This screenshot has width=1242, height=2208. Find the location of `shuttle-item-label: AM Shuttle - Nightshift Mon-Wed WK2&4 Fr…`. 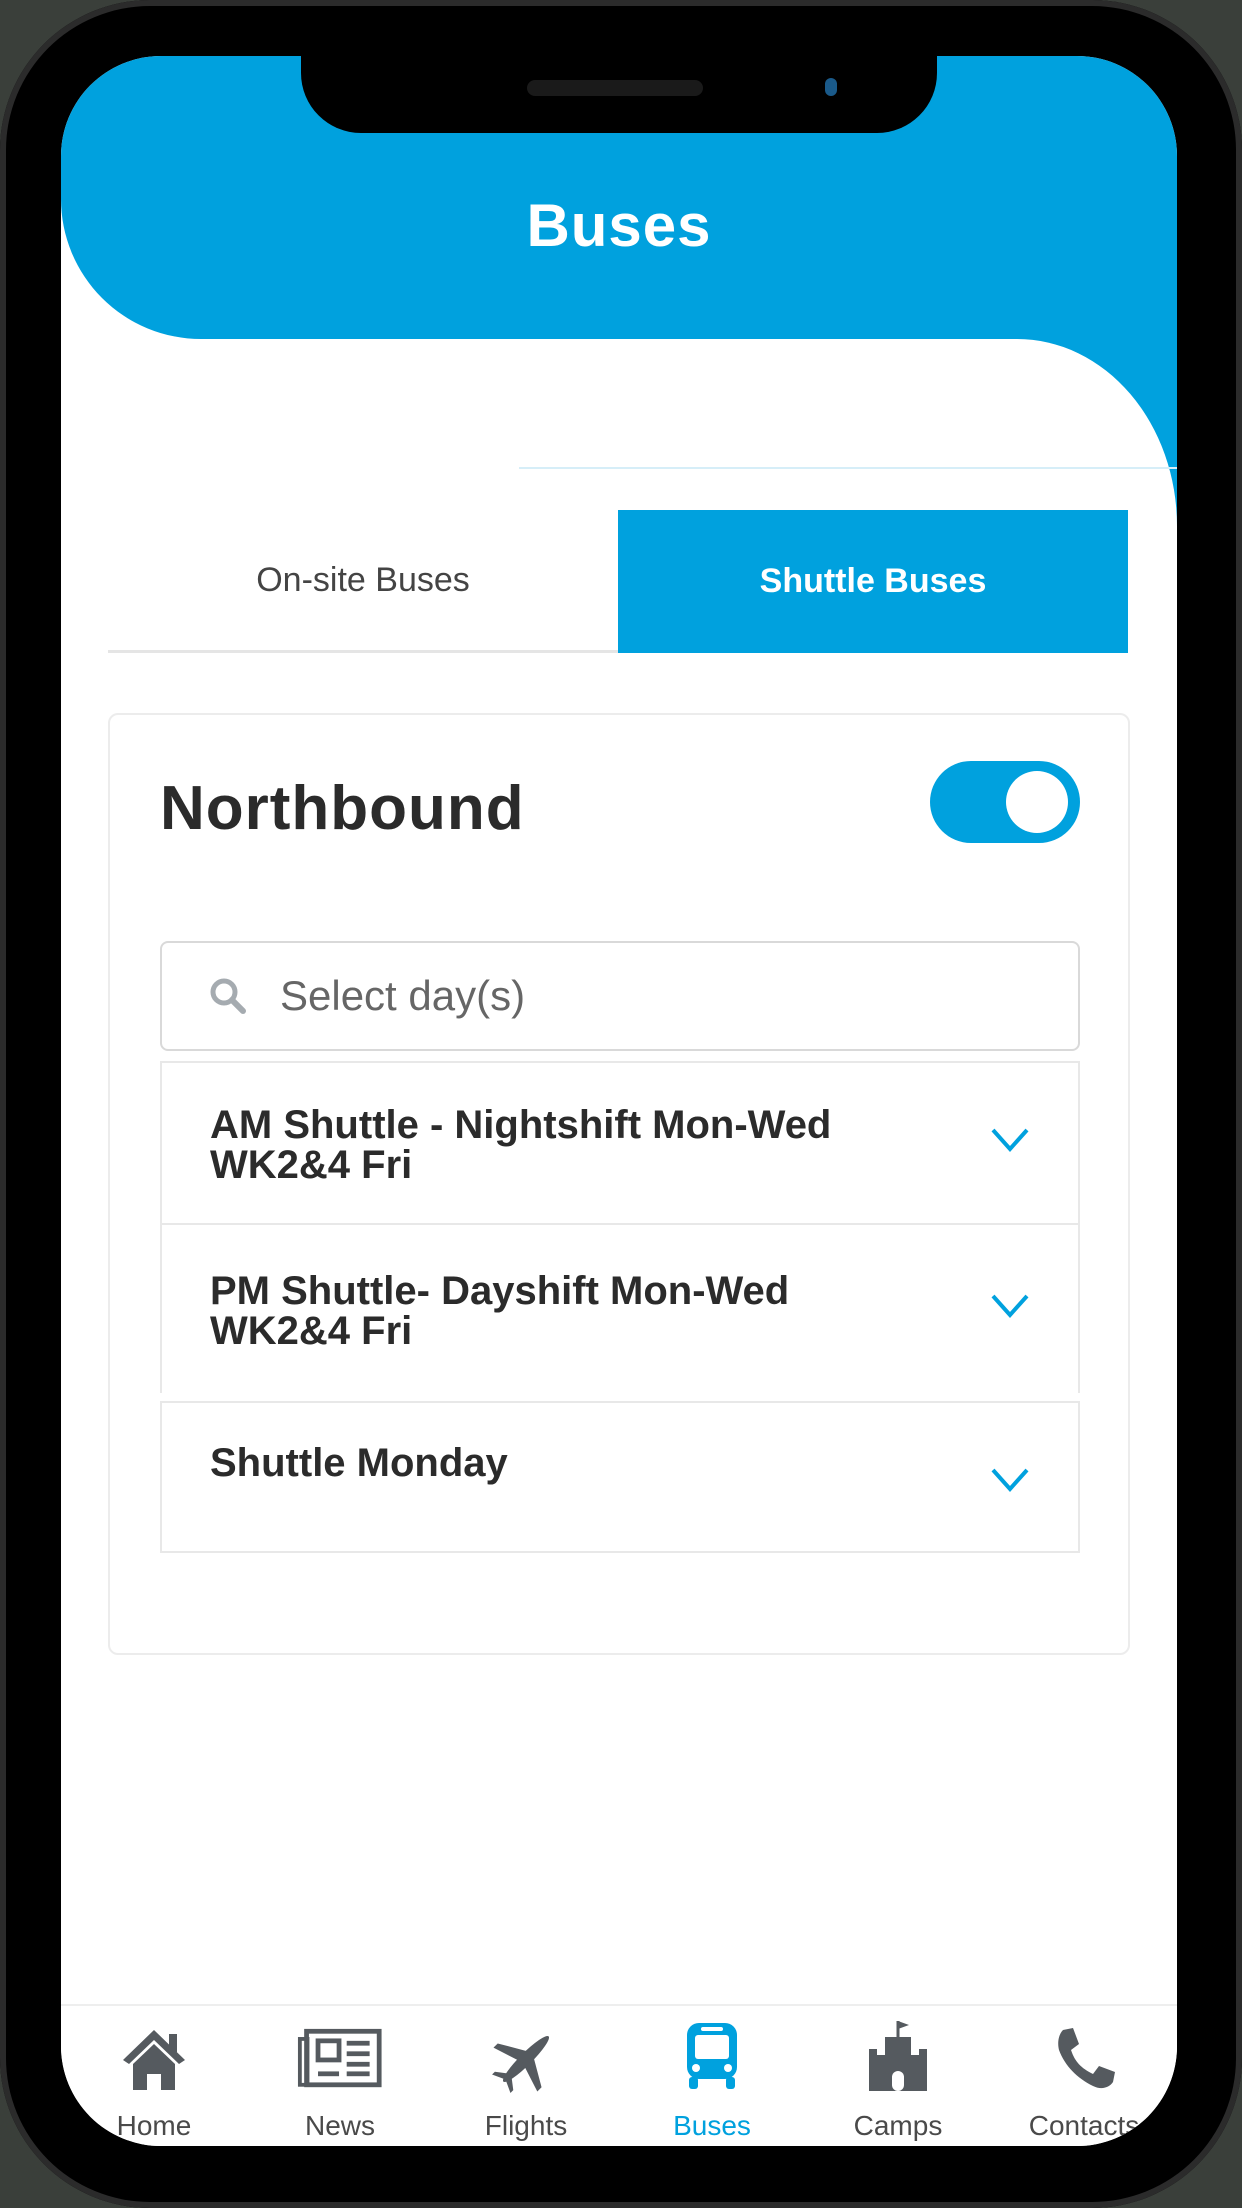

shuttle-item-label: AM Shuttle - Nightshift Mon-Wed WK2&4 Fr… is located at coordinates (521, 1145).